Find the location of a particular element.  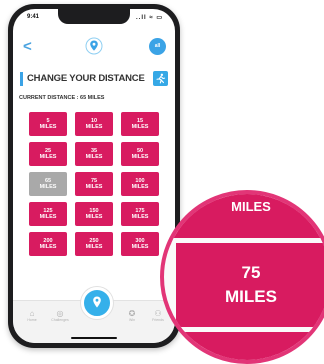

distance-option-175: 175 MILES is located at coordinates (140, 214).